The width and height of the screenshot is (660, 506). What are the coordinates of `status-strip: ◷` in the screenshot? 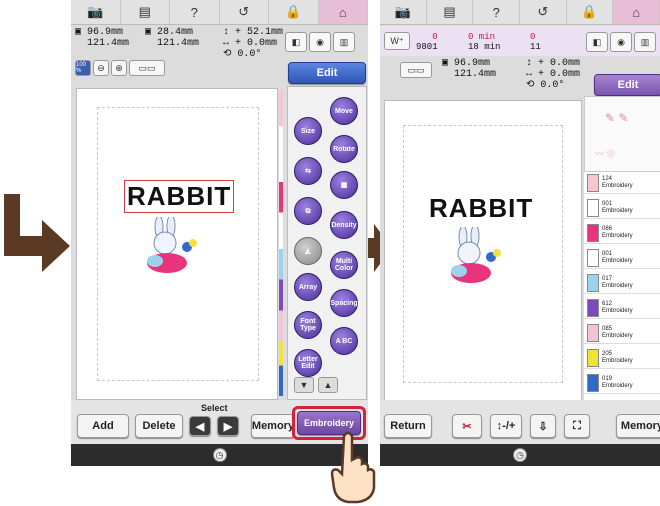 It's located at (219, 455).